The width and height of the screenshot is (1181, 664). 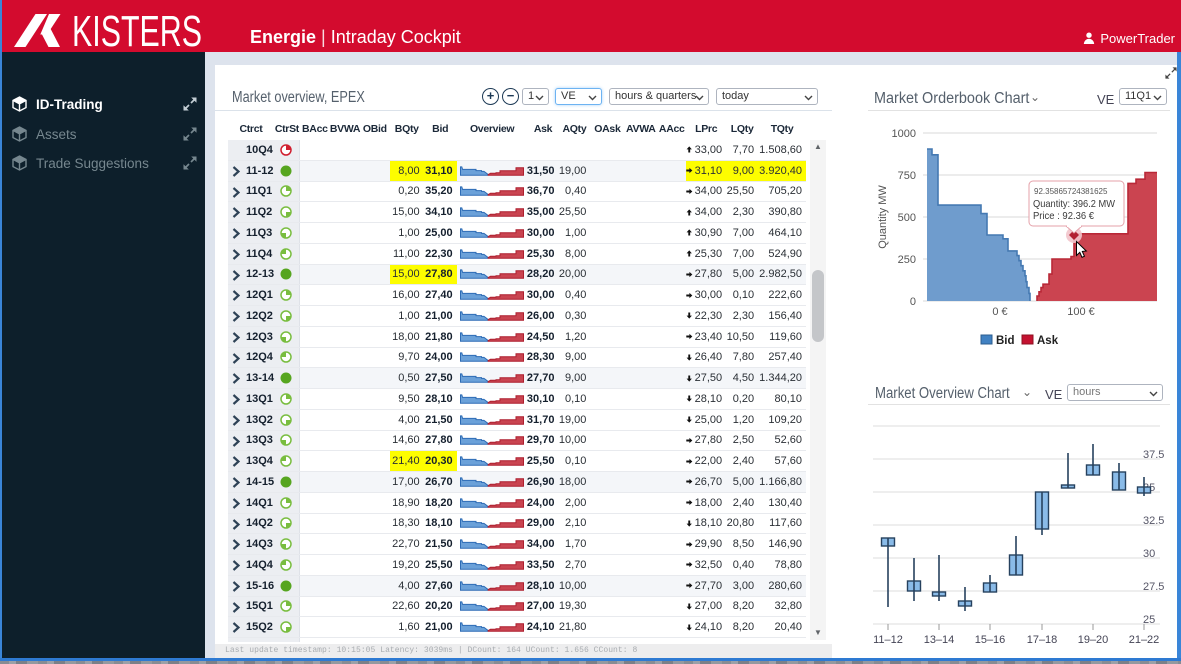 I want to click on svg-text: 25, so click(x=1149, y=620).